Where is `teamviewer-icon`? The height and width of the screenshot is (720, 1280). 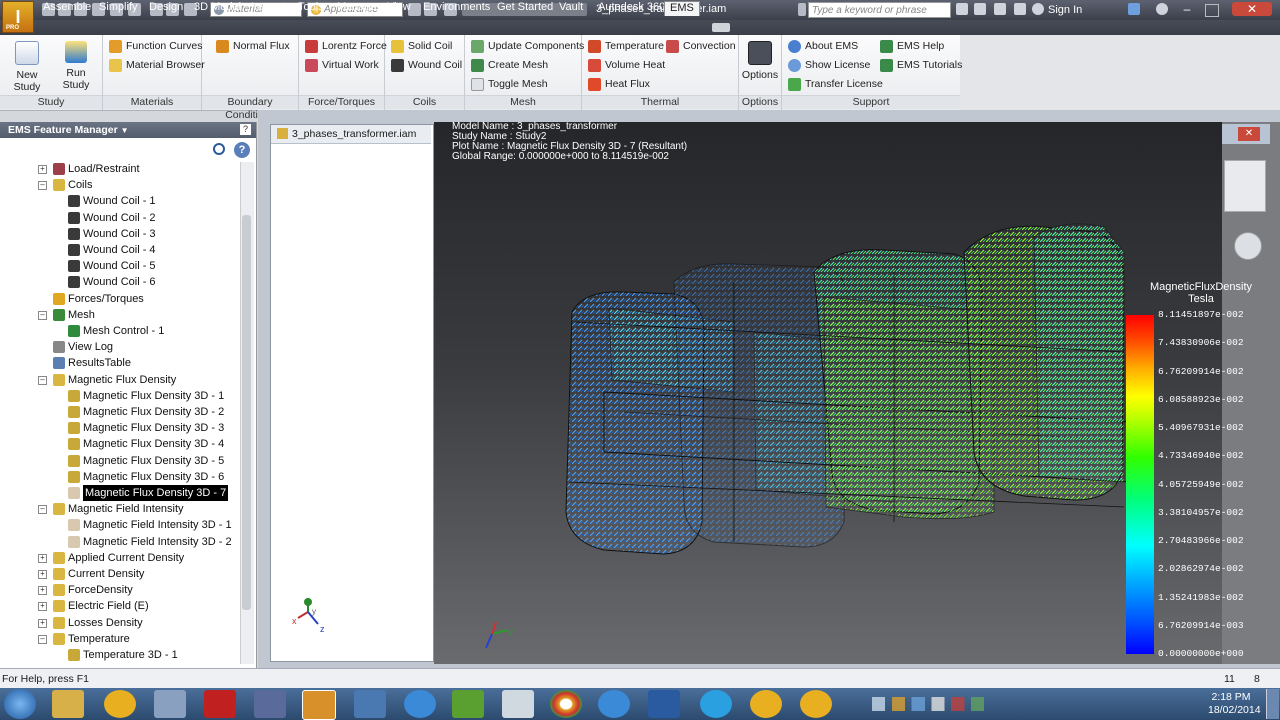 teamviewer-icon is located at coordinates (614, 704).